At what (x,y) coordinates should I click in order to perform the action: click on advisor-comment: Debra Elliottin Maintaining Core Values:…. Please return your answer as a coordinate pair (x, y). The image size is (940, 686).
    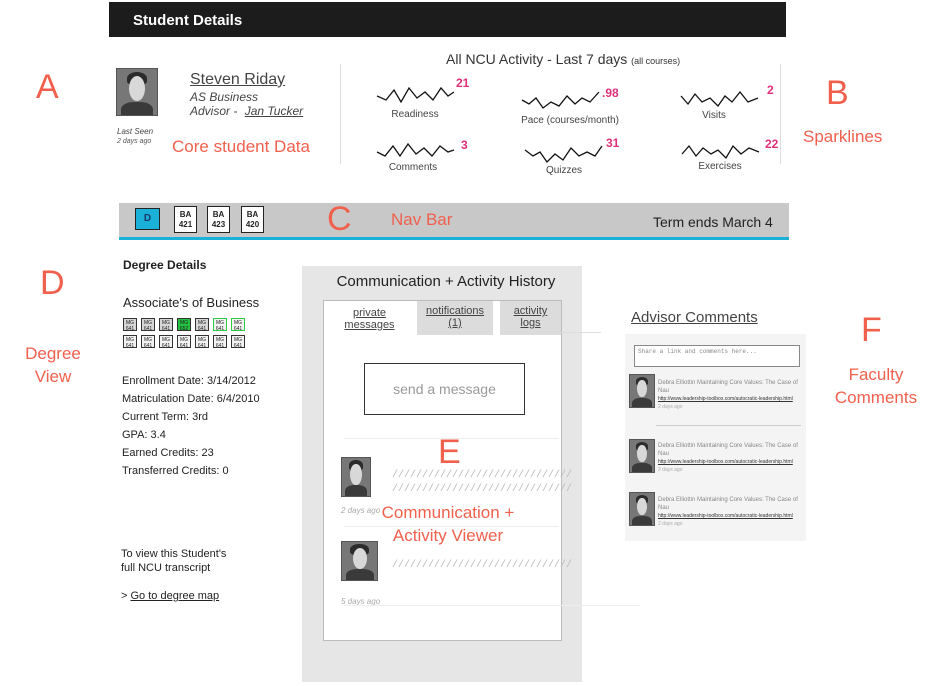
    Looking at the image, I should click on (728, 458).